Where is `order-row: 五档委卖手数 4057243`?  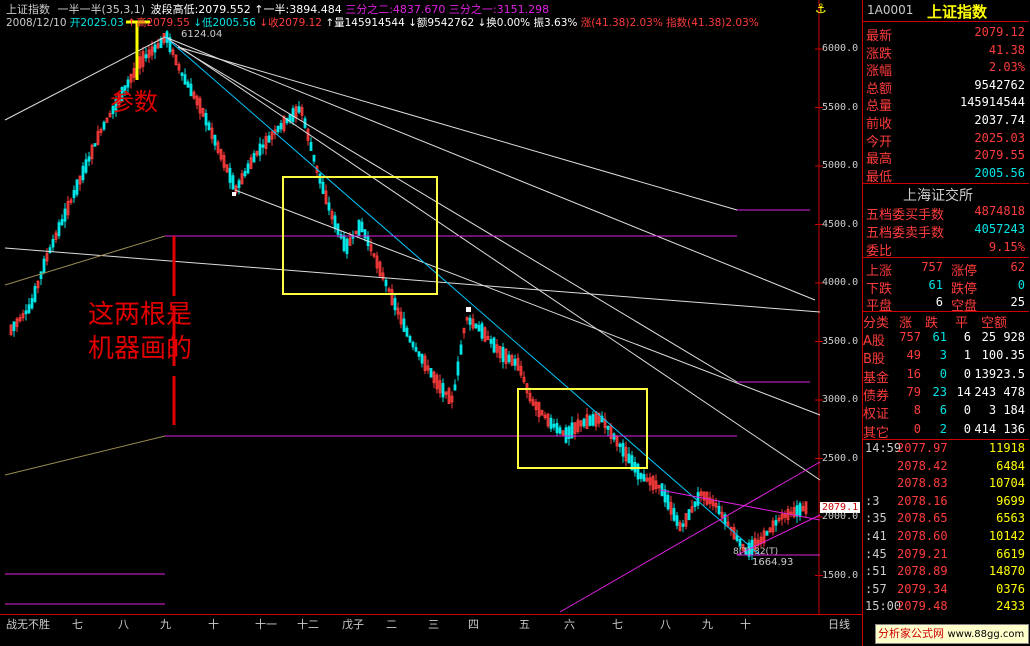
order-row: 五档委卖手数 4057243 is located at coordinates (946, 231).